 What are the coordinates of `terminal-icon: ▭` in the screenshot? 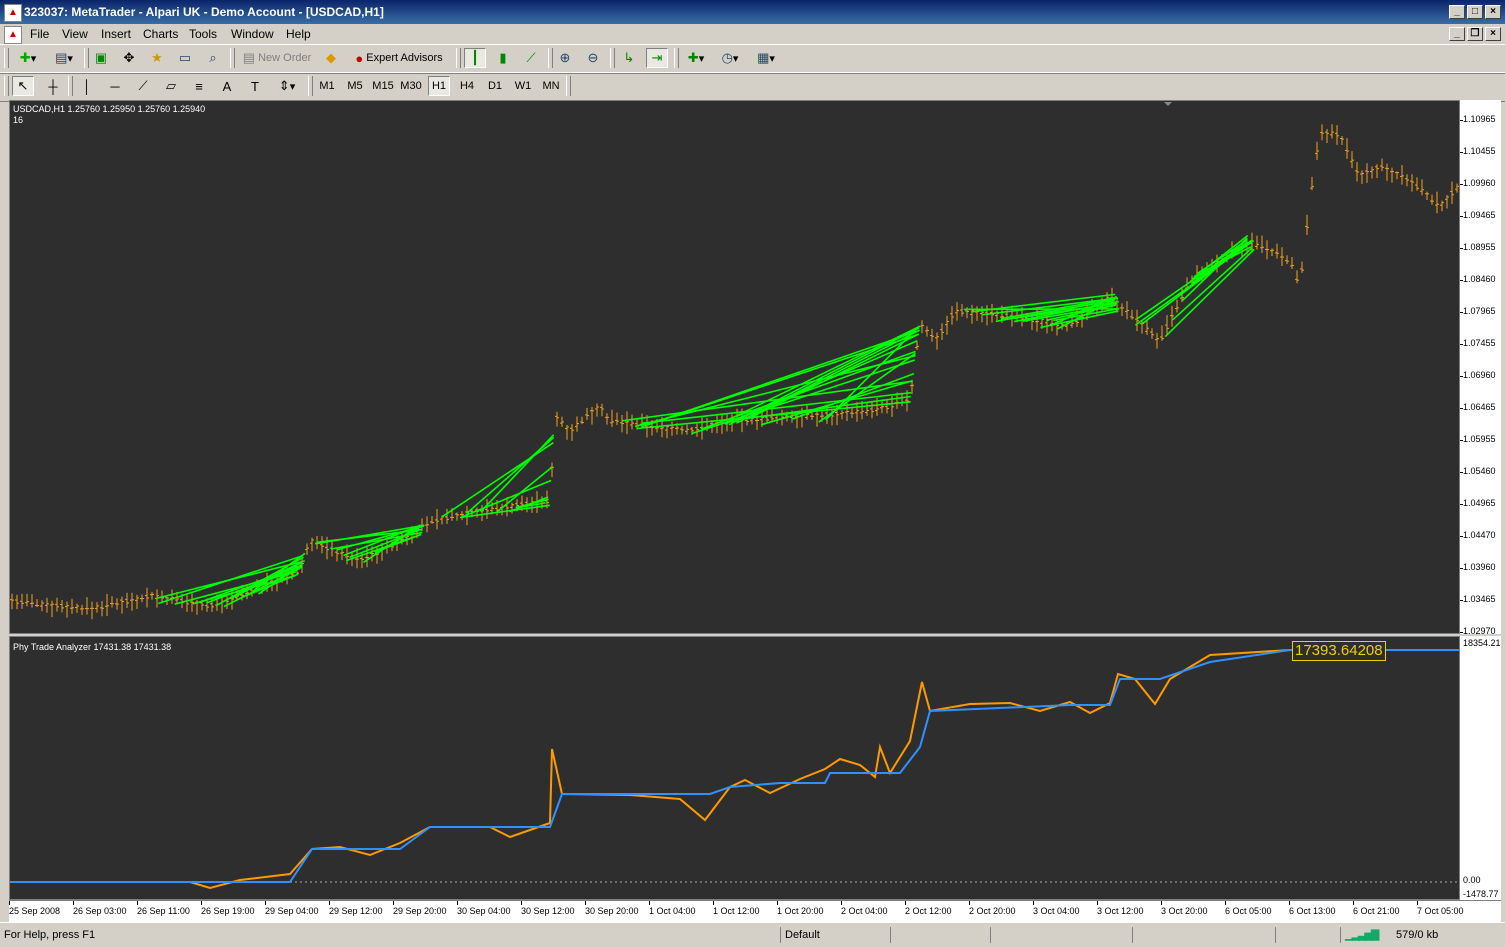 It's located at (185, 58).